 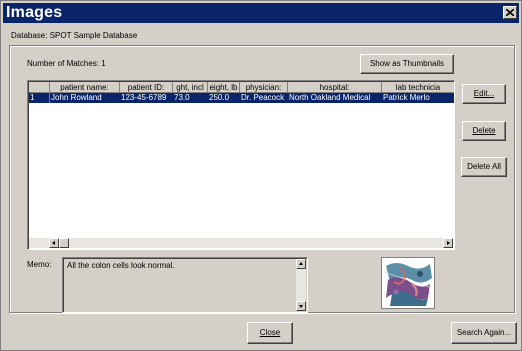 I want to click on database-label: Database:, so click(x=29, y=35).